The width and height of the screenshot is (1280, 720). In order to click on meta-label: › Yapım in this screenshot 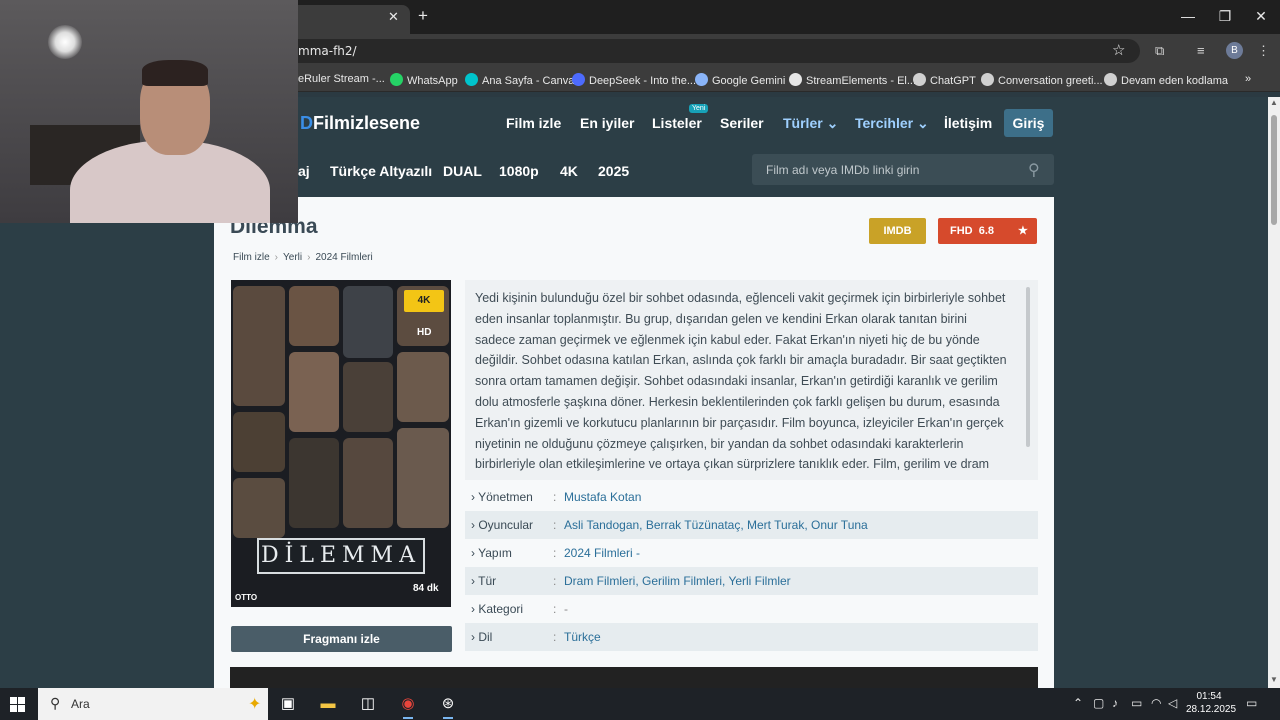, I will do `click(491, 553)`.